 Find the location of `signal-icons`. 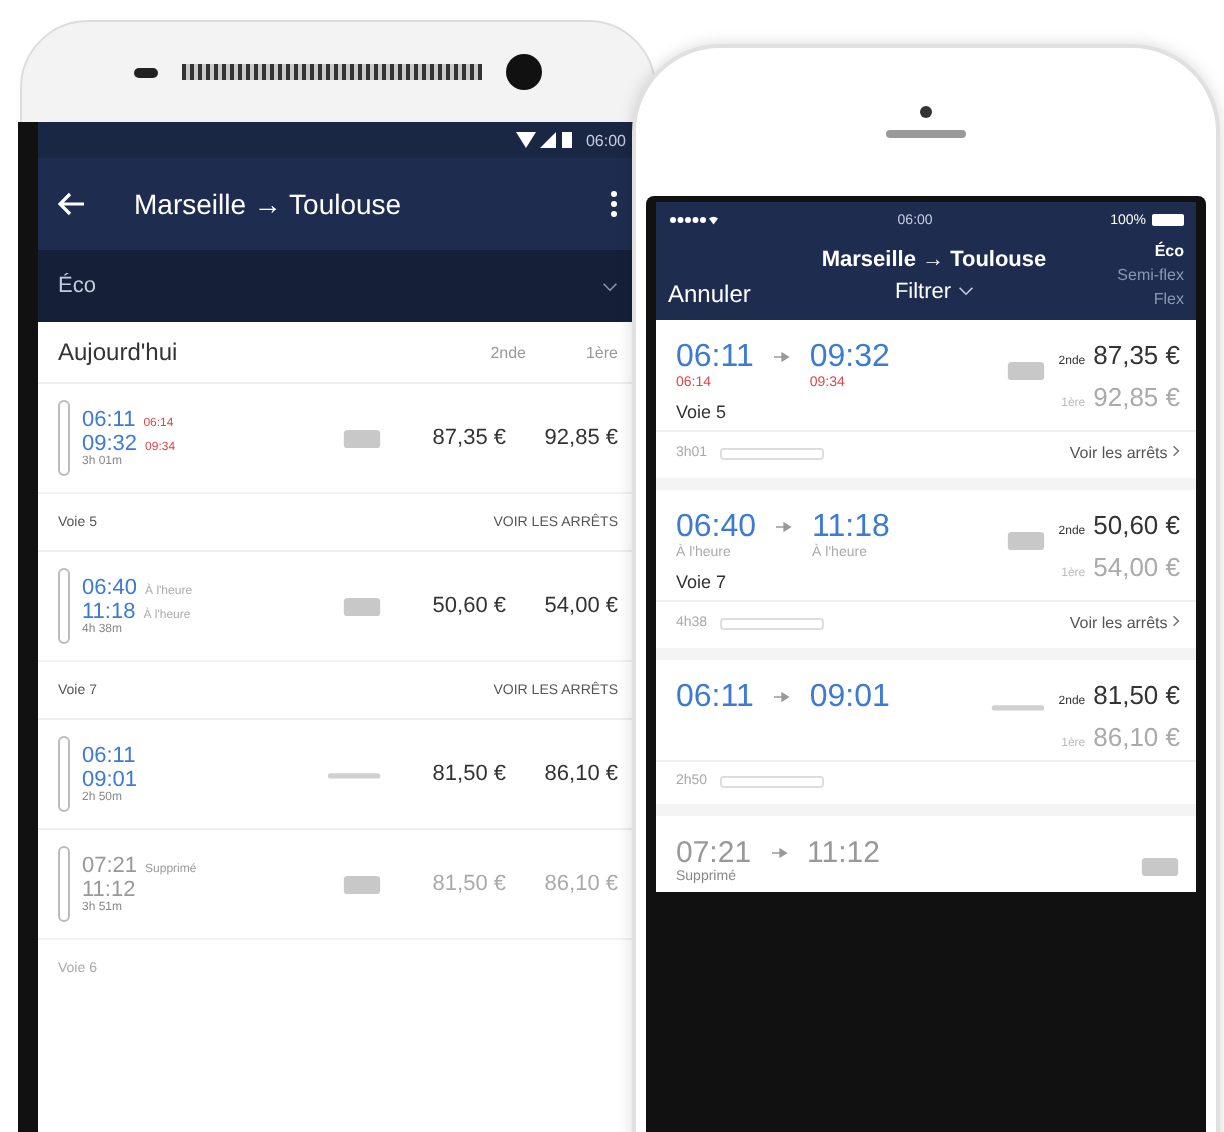

signal-icons is located at coordinates (545, 140).